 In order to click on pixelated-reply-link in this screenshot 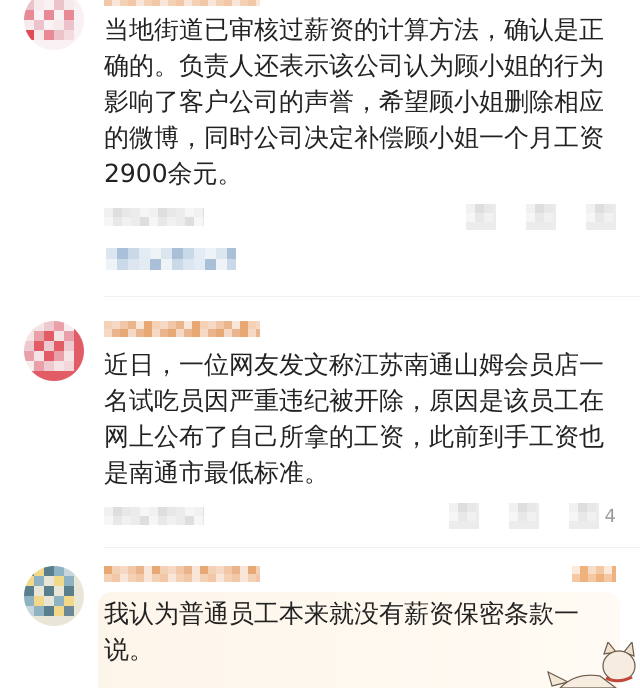, I will do `click(171, 259)`.